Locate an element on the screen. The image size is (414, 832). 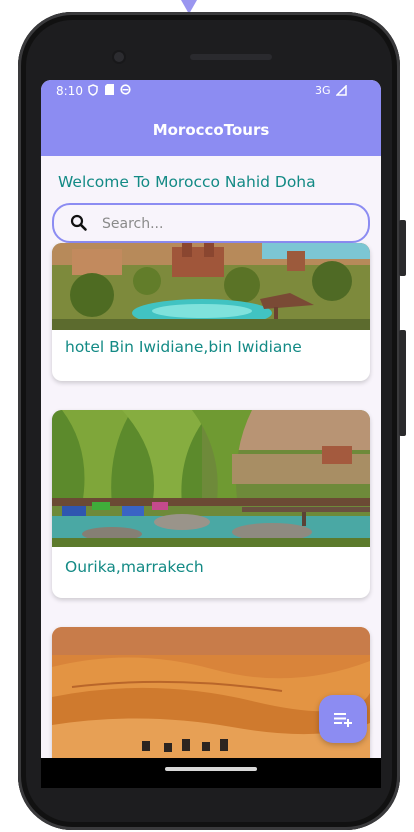
add-tour-button is located at coordinates (343, 719).